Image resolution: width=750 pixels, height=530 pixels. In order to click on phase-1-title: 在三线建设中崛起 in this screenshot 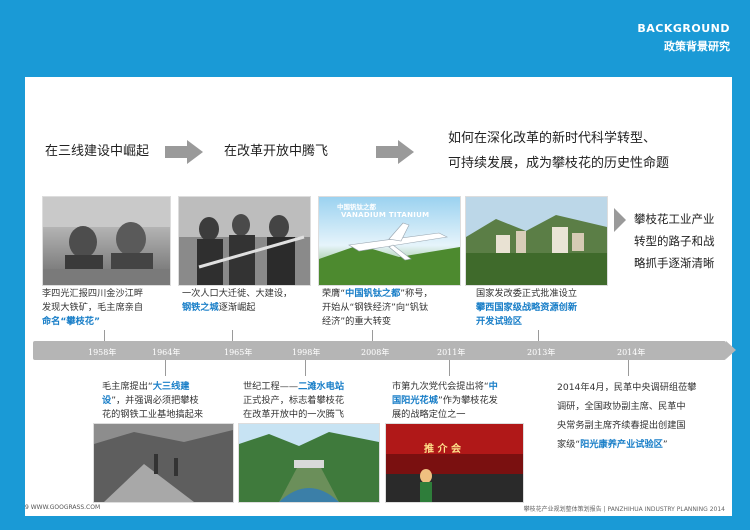, I will do `click(97, 151)`.